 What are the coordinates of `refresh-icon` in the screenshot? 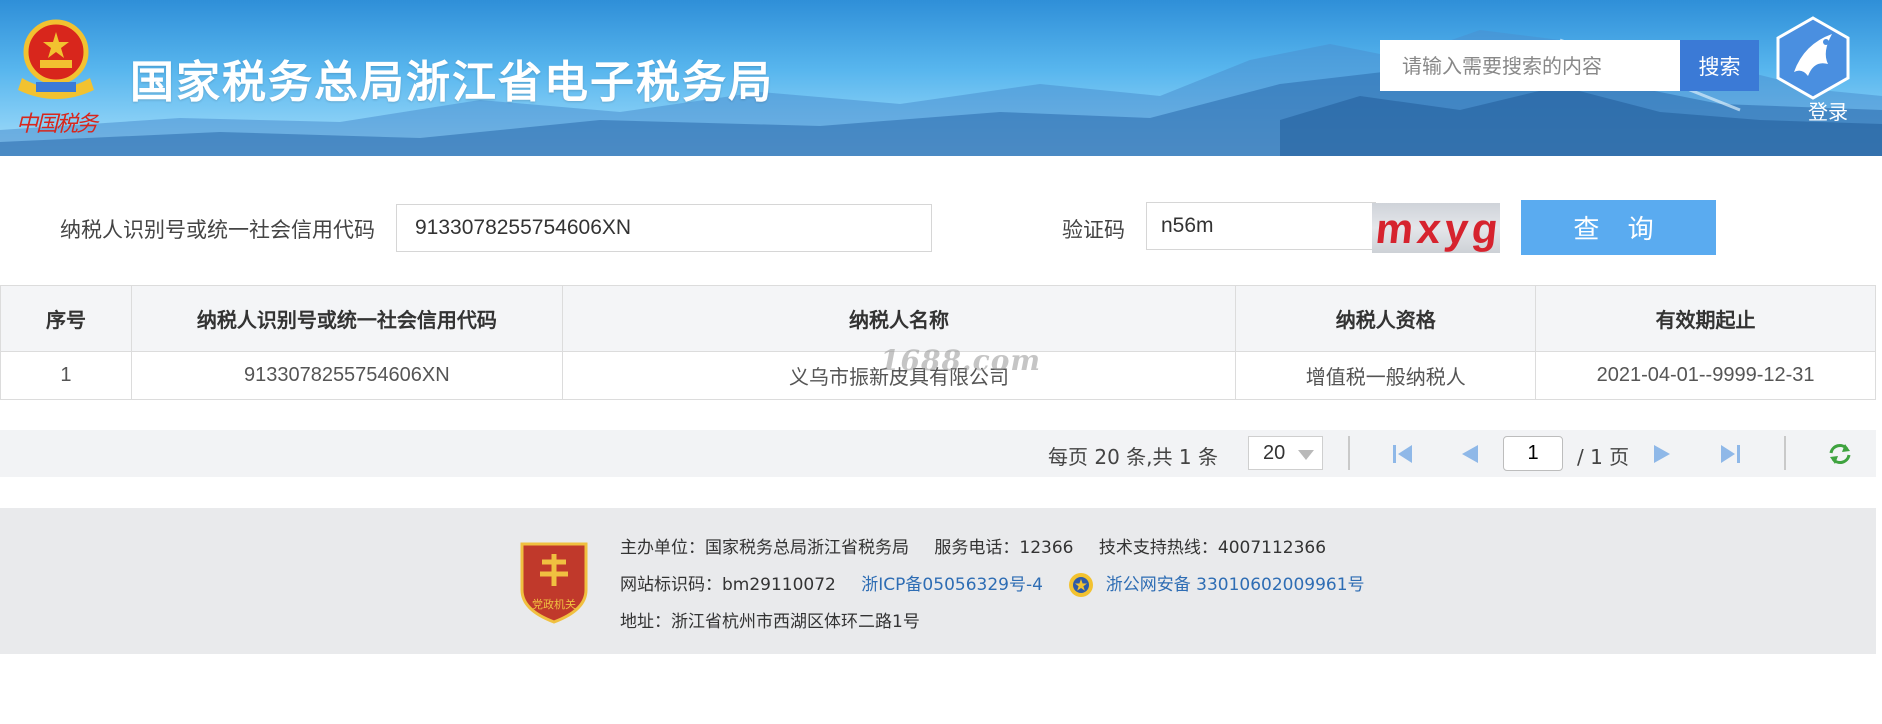 It's located at (1840, 454).